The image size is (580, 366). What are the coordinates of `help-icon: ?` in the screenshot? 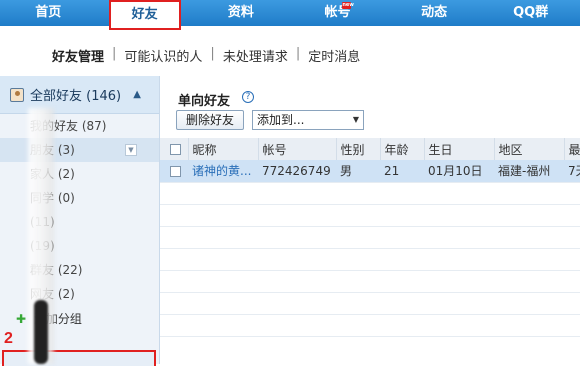 It's located at (248, 97).